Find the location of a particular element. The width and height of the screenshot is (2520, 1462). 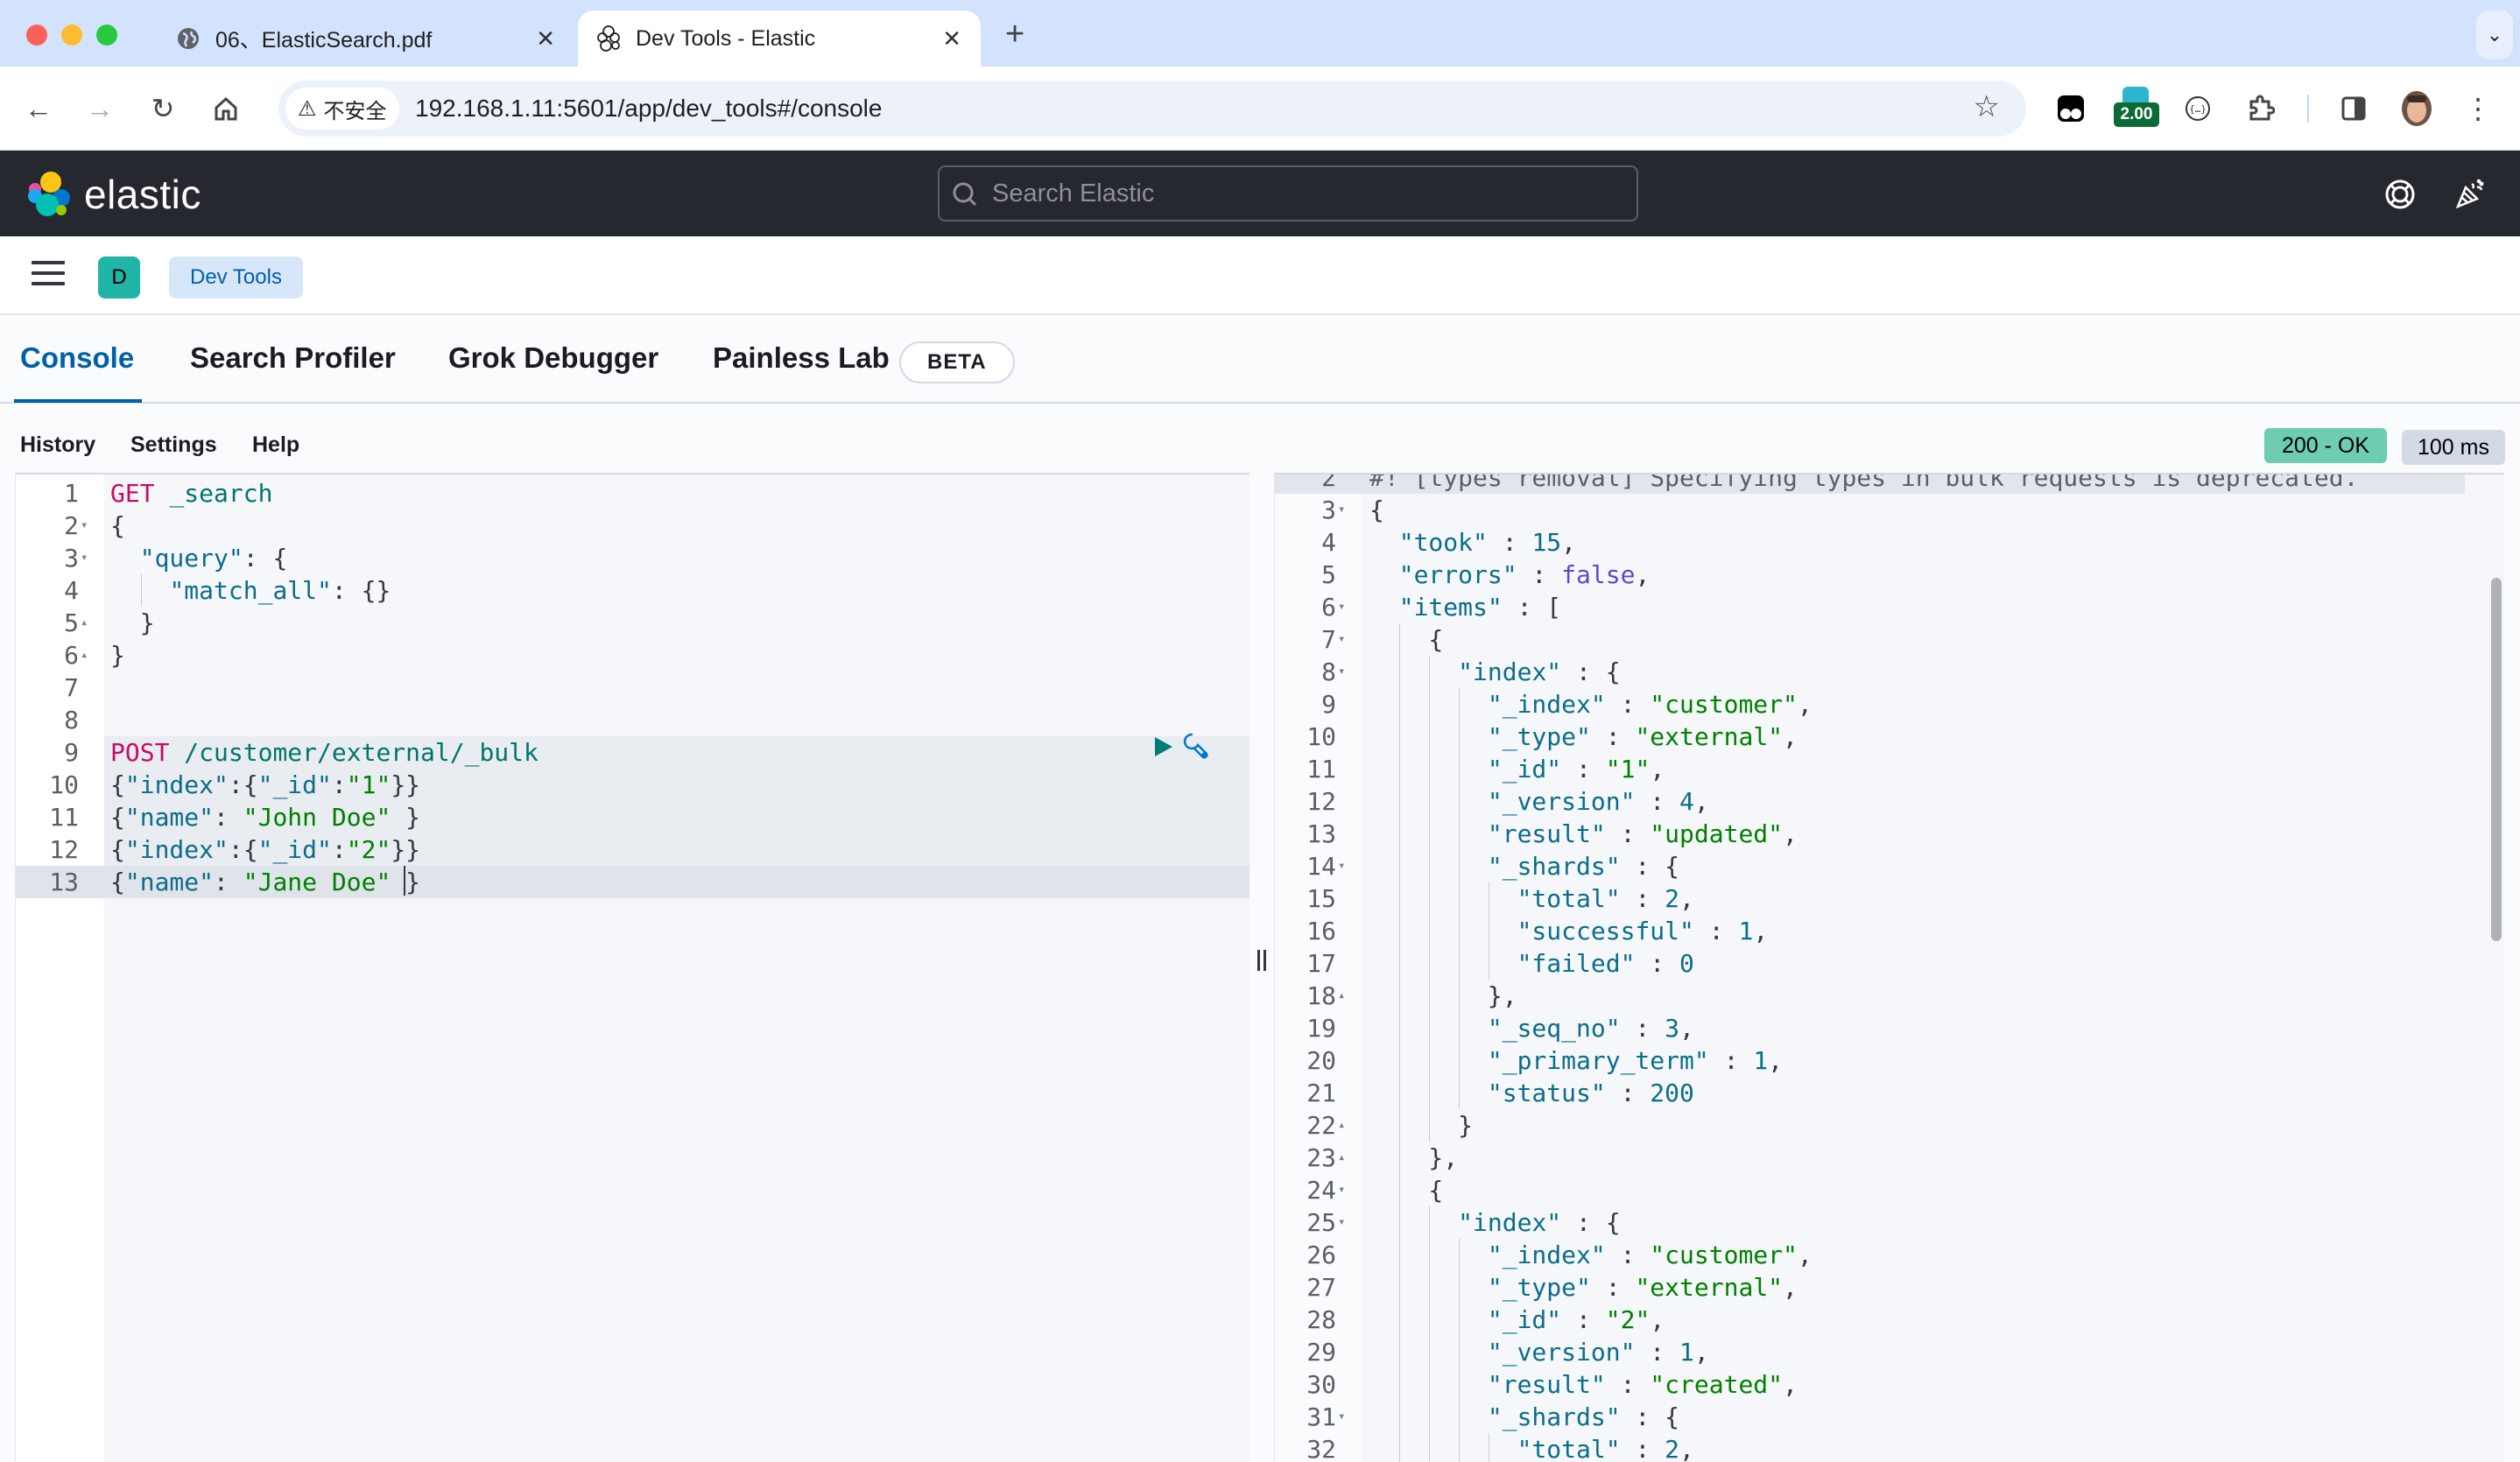

code-line: 3 ▾ "query": { is located at coordinates (632, 558).